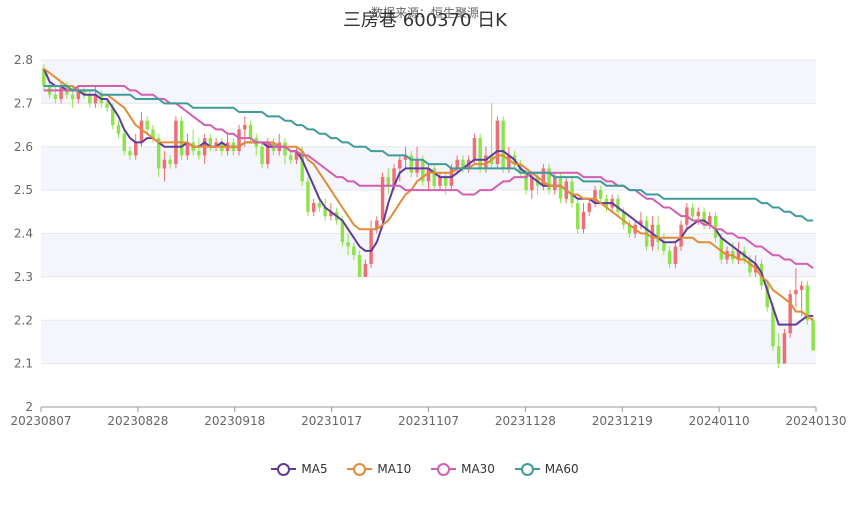  I want to click on legend-marker-ma10, so click(360, 469).